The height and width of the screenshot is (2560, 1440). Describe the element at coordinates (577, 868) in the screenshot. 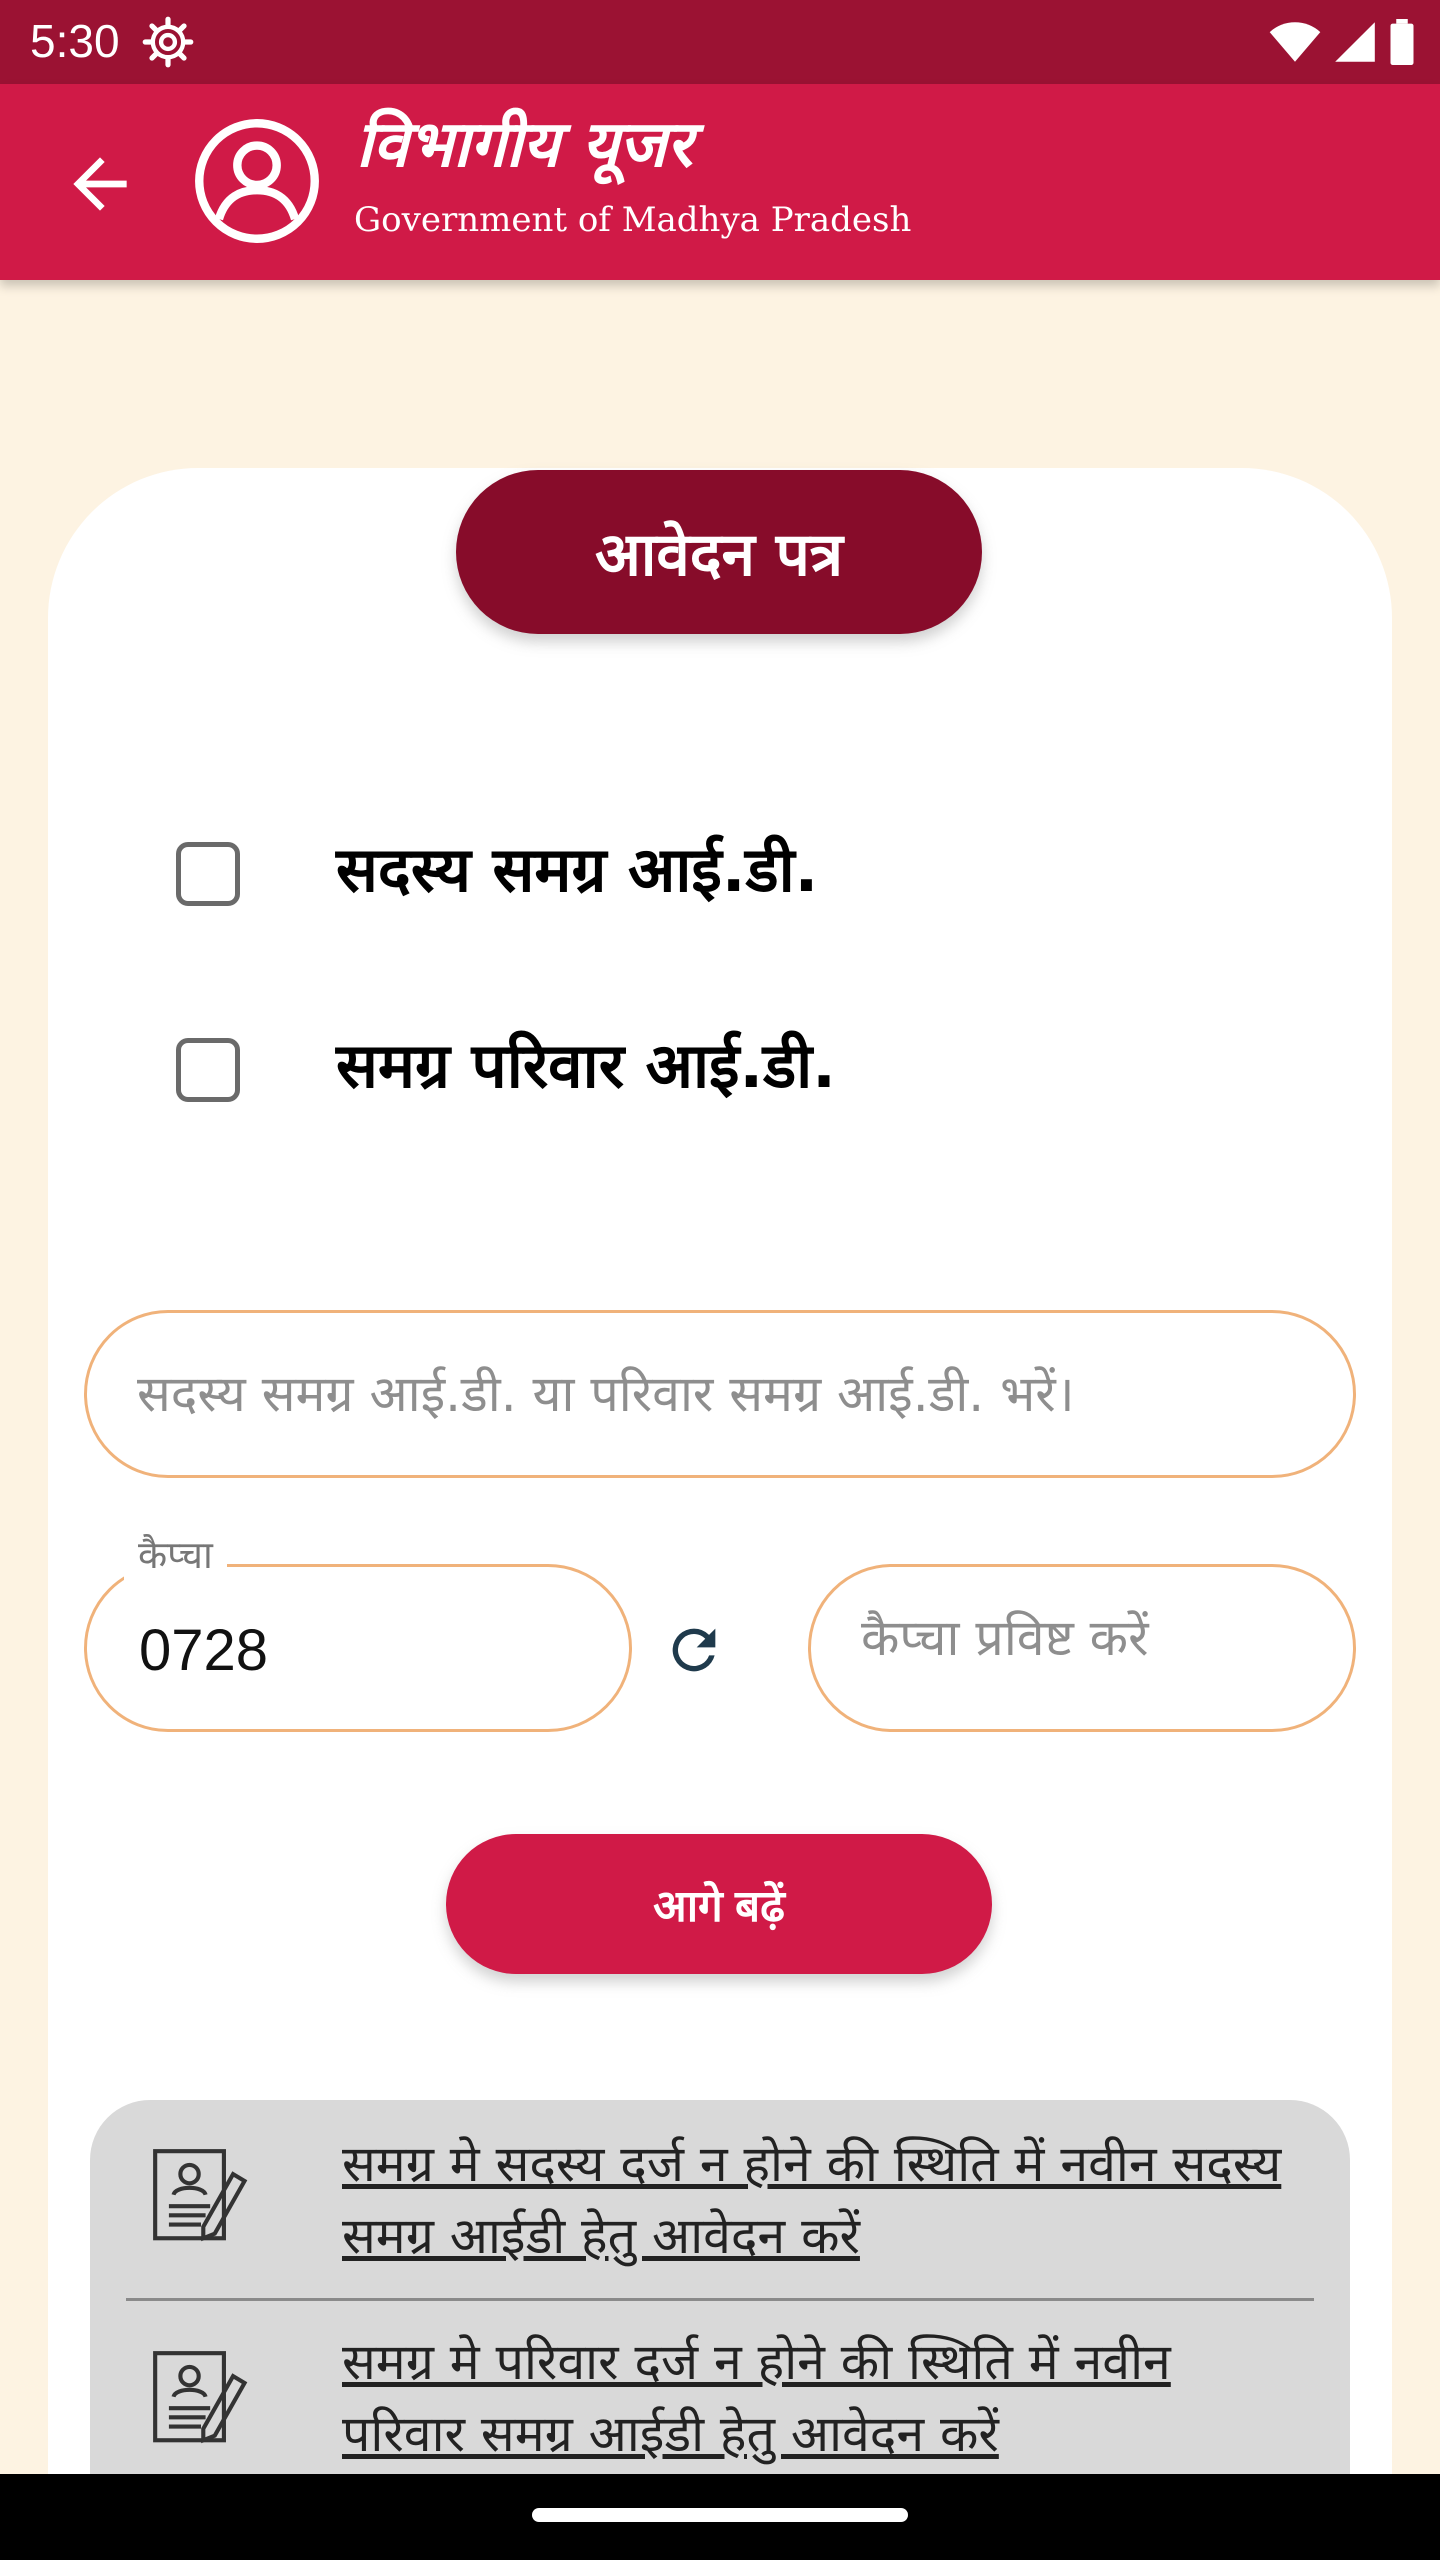

I see `member-id-label: सदस्य समग्र आई.डी.` at that location.